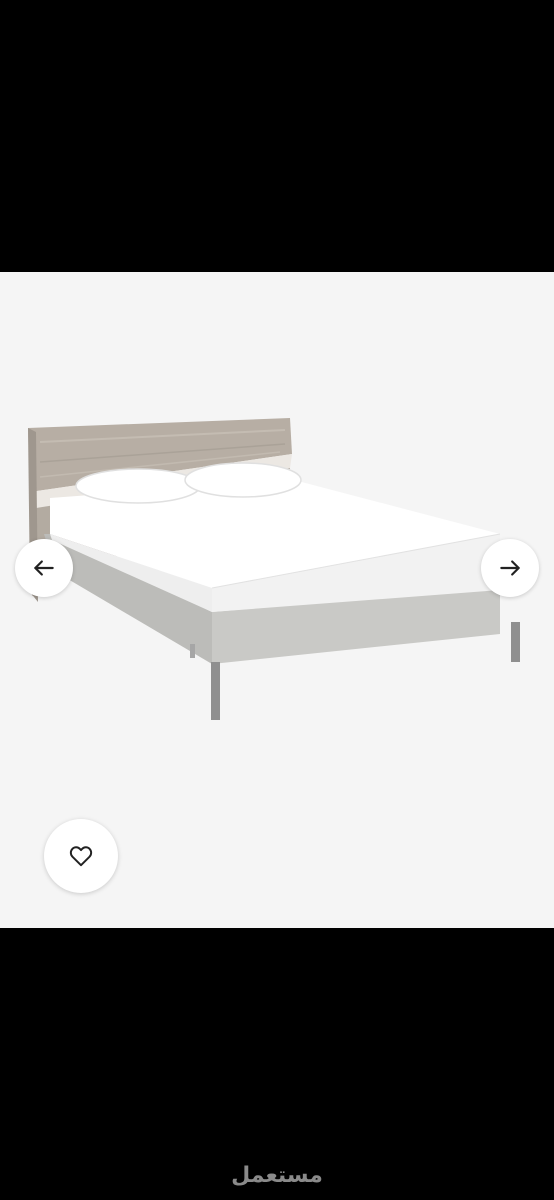 The width and height of the screenshot is (554, 1200). What do you see at coordinates (215, 691) in the screenshot?
I see `leg-front-left` at bounding box center [215, 691].